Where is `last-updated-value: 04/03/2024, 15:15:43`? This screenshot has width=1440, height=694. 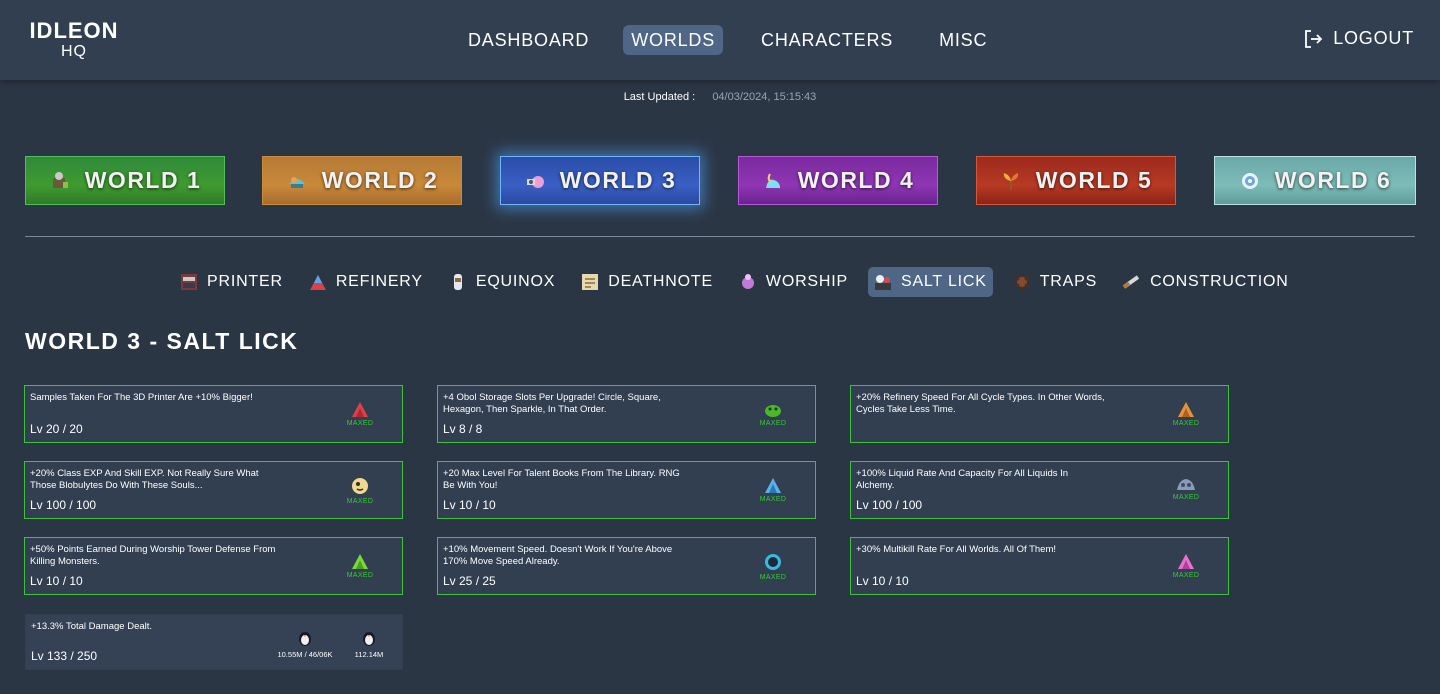
last-updated-value: 04/03/2024, 15:15:43 is located at coordinates (764, 97).